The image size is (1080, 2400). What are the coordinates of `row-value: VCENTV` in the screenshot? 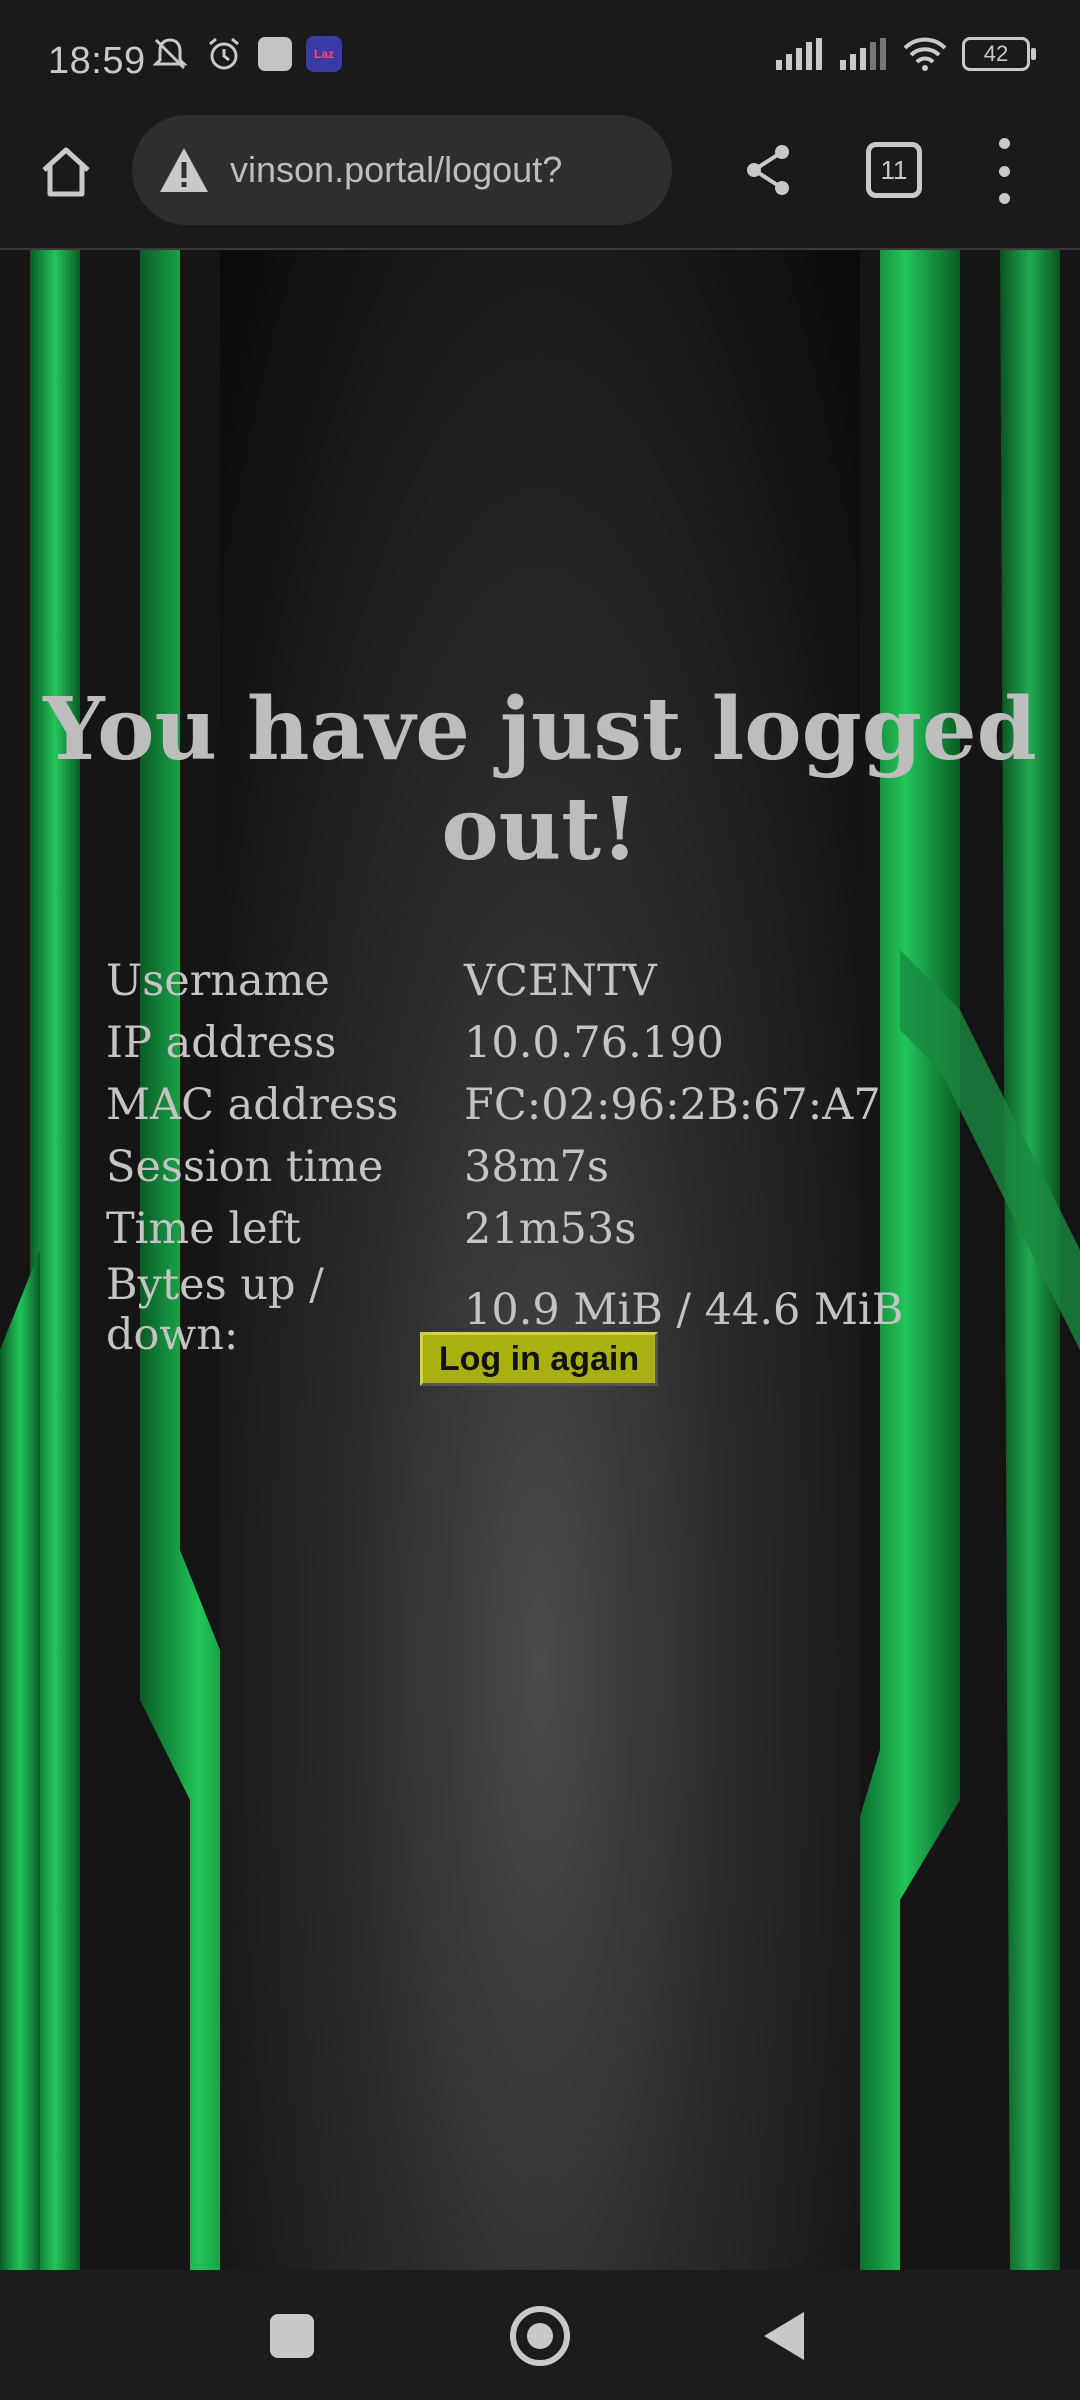 It's located at (560, 981).